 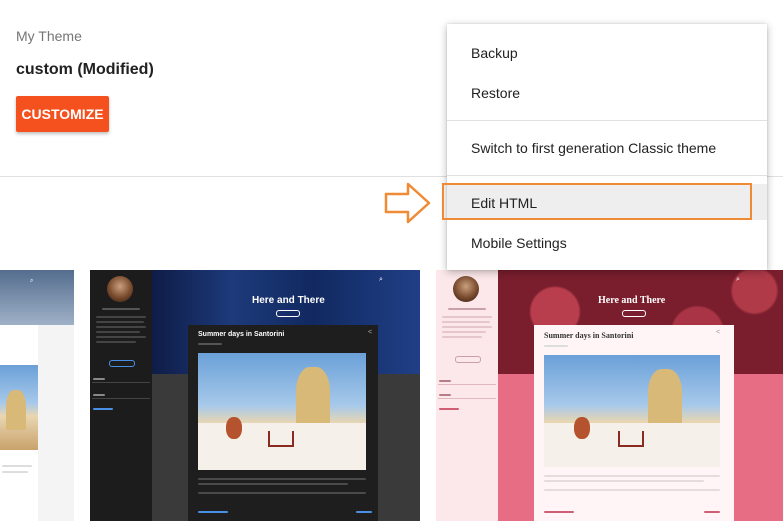 I want to click on menu-item-label: Restore, so click(x=496, y=93).